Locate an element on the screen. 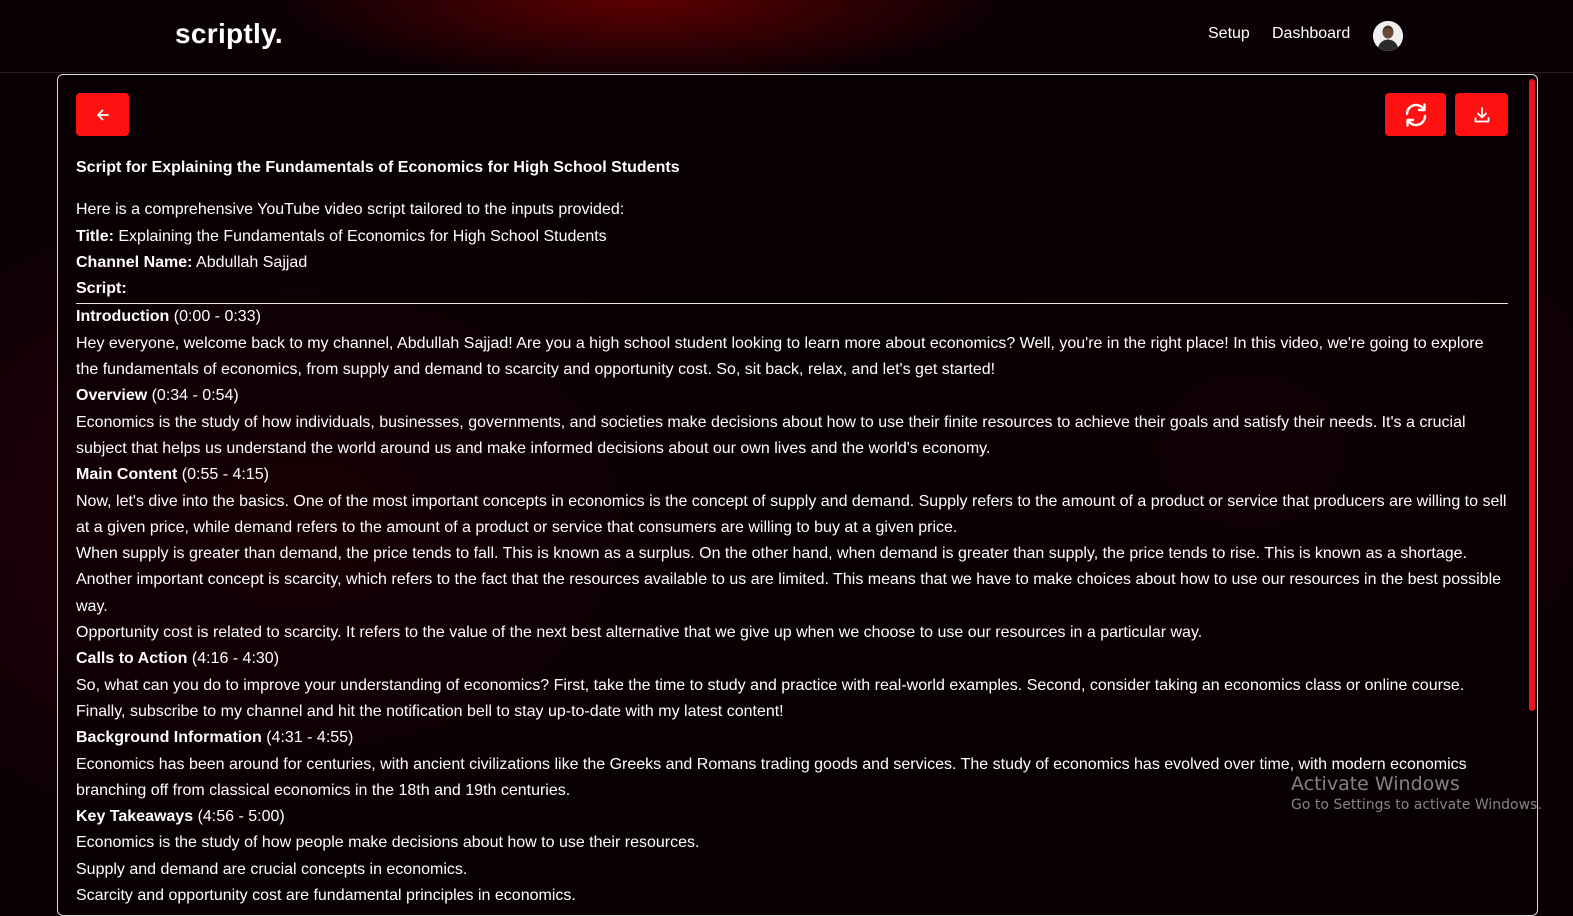 This screenshot has width=1573, height=916. section-label: Main Content is located at coordinates (127, 475).